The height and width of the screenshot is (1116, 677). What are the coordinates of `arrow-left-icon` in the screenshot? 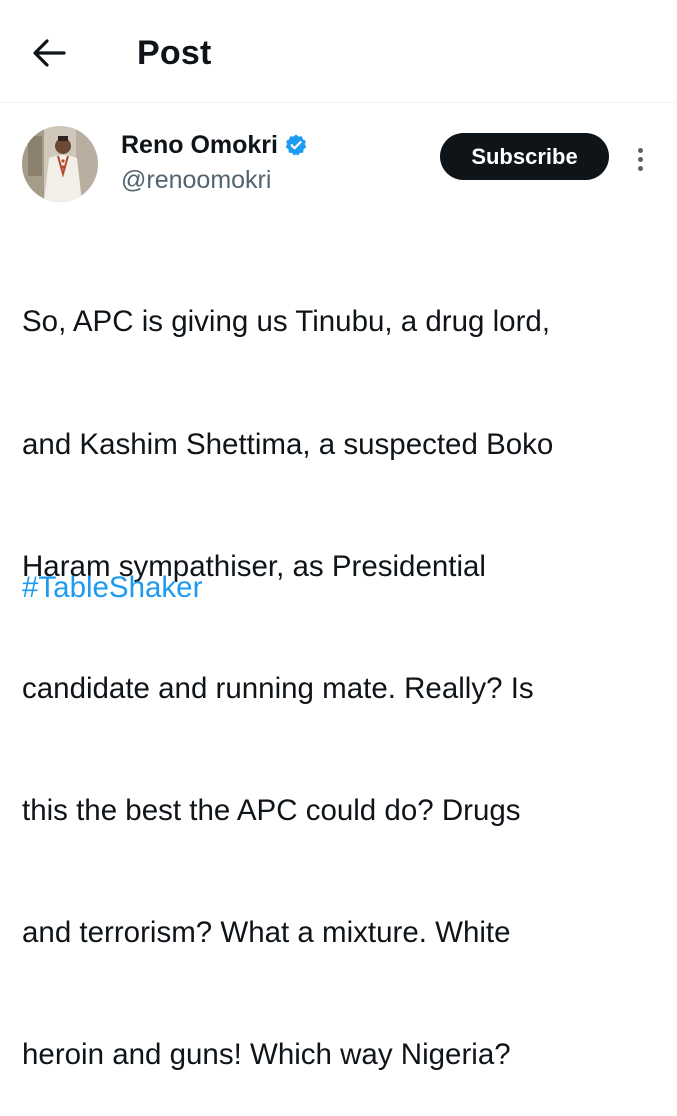 It's located at (49, 53).